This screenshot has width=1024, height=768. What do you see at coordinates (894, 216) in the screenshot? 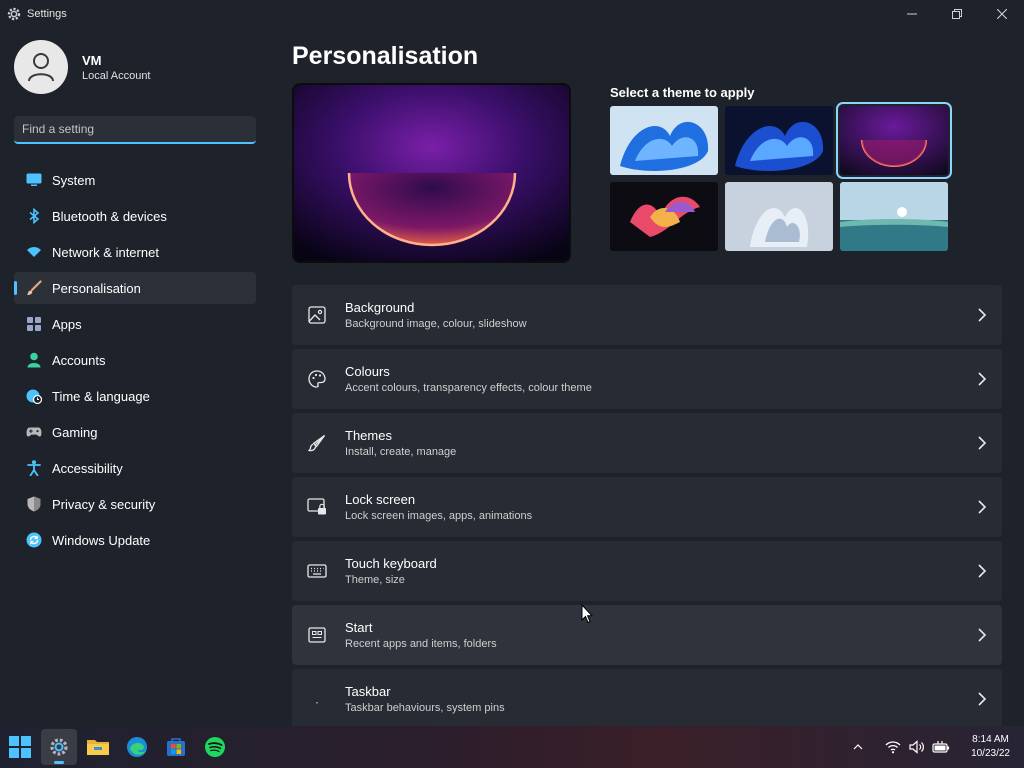
I see `theme-flow` at bounding box center [894, 216].